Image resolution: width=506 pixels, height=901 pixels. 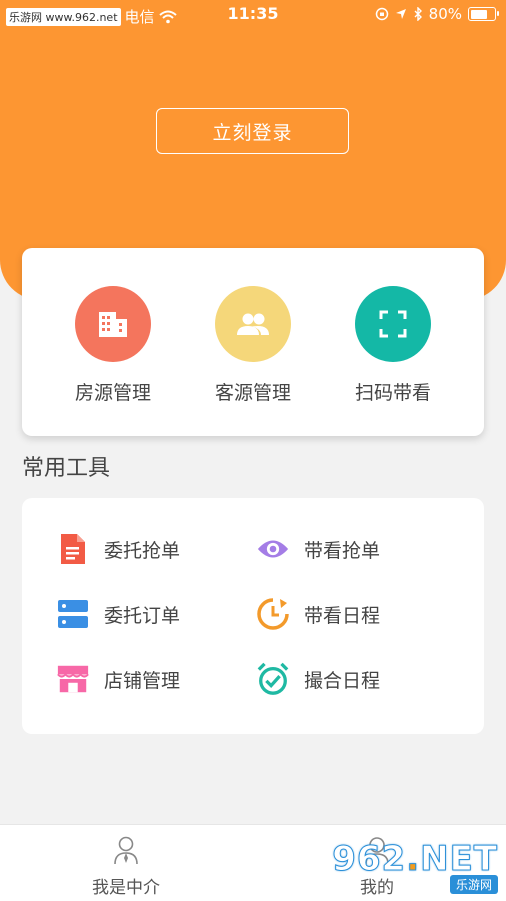 I want to click on clock-refresh-icon, so click(x=273, y=614).